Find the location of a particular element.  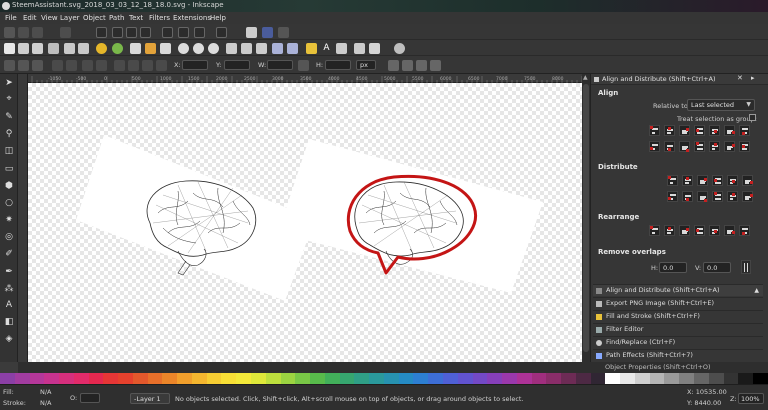

text-font-icon: A is located at coordinates (326, 48).